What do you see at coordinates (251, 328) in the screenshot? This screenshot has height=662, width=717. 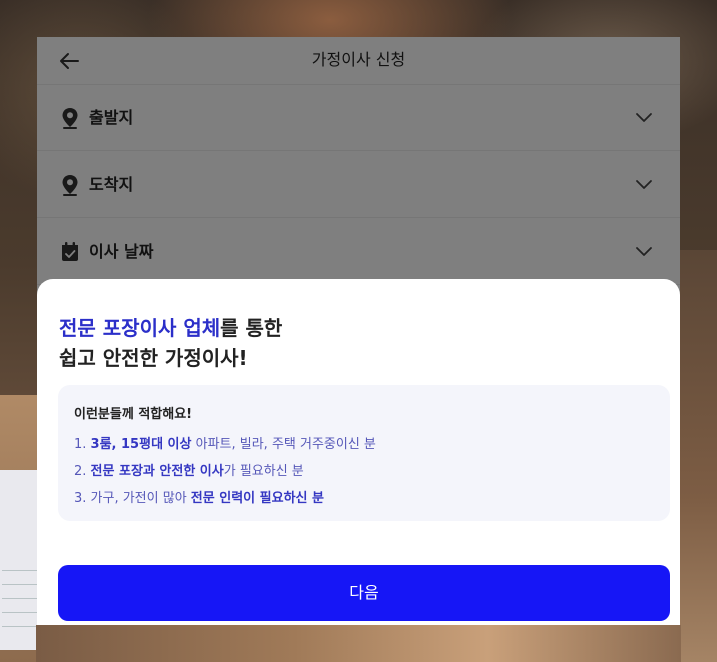 I see `headline-rest: 를 통한` at bounding box center [251, 328].